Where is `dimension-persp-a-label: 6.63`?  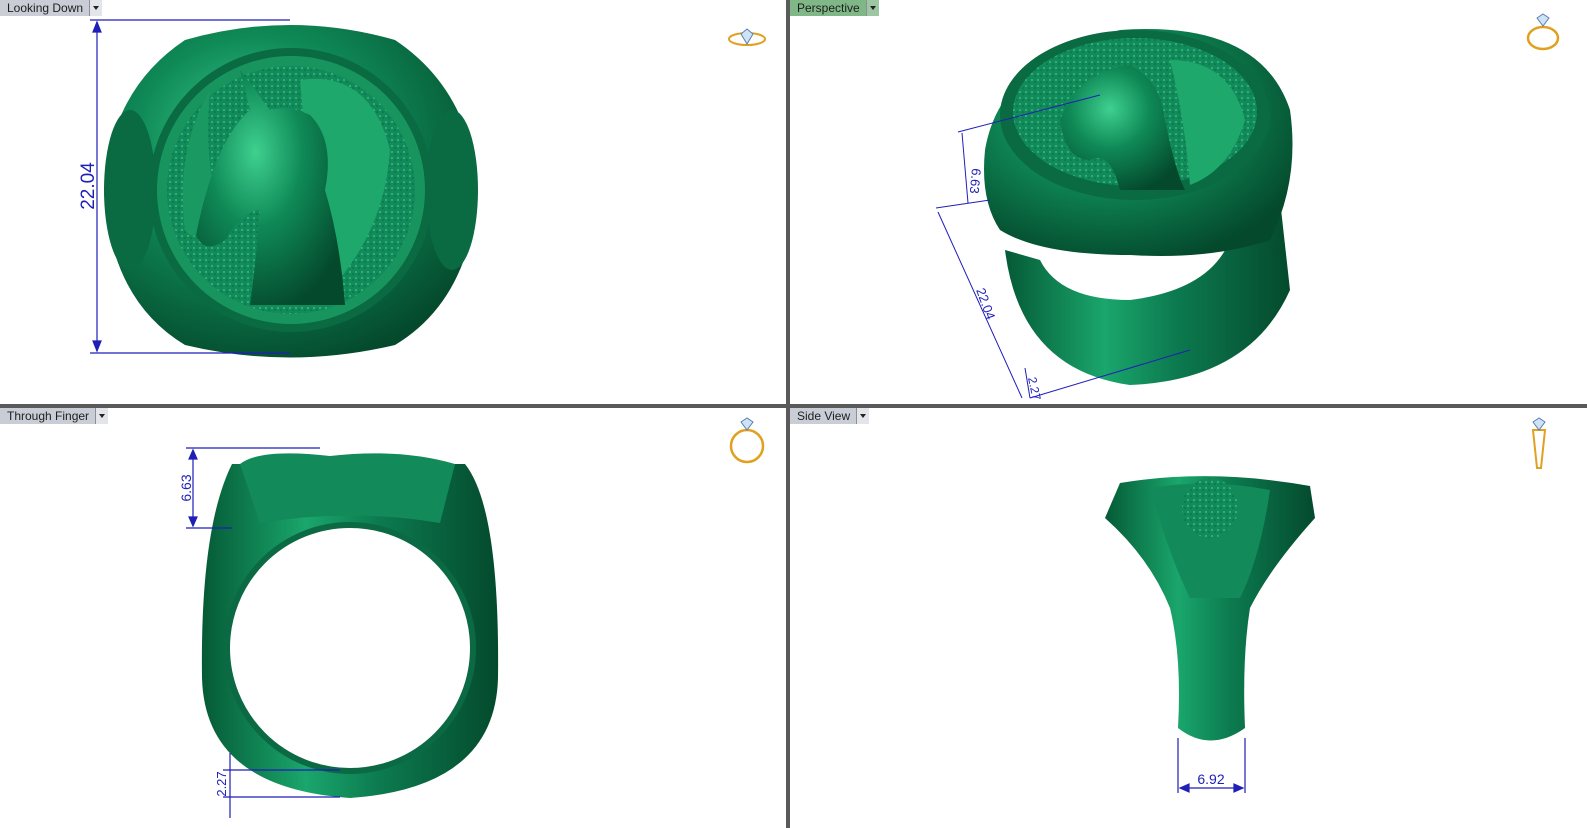
dimension-persp-a-label: 6.63 is located at coordinates (975, 181).